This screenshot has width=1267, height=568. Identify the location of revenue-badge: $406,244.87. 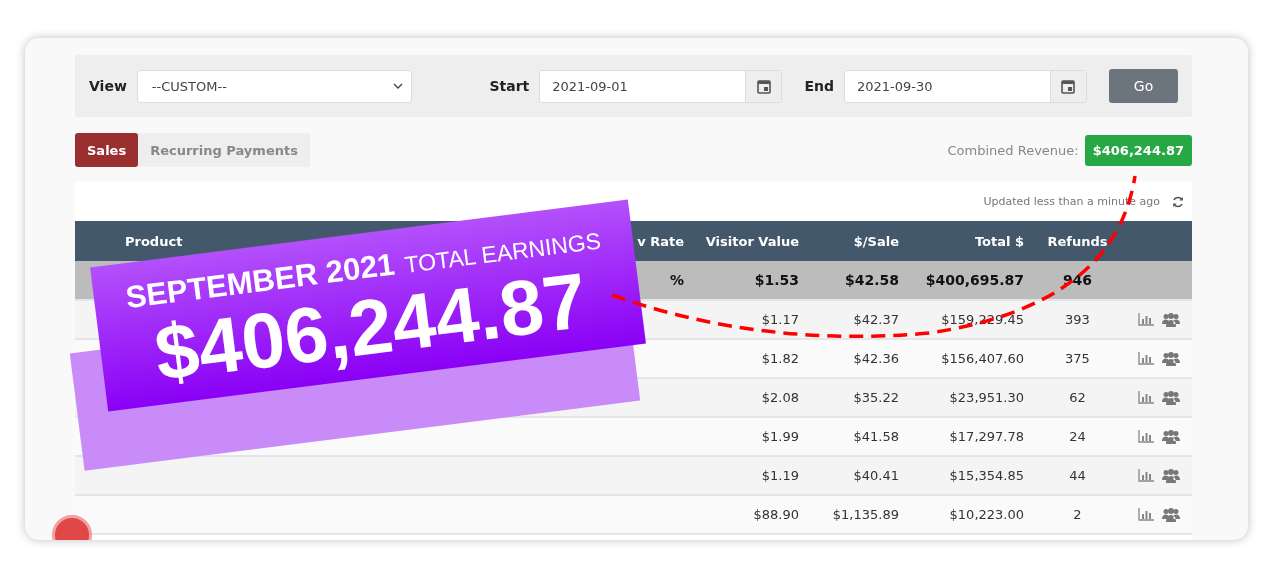
(1138, 150).